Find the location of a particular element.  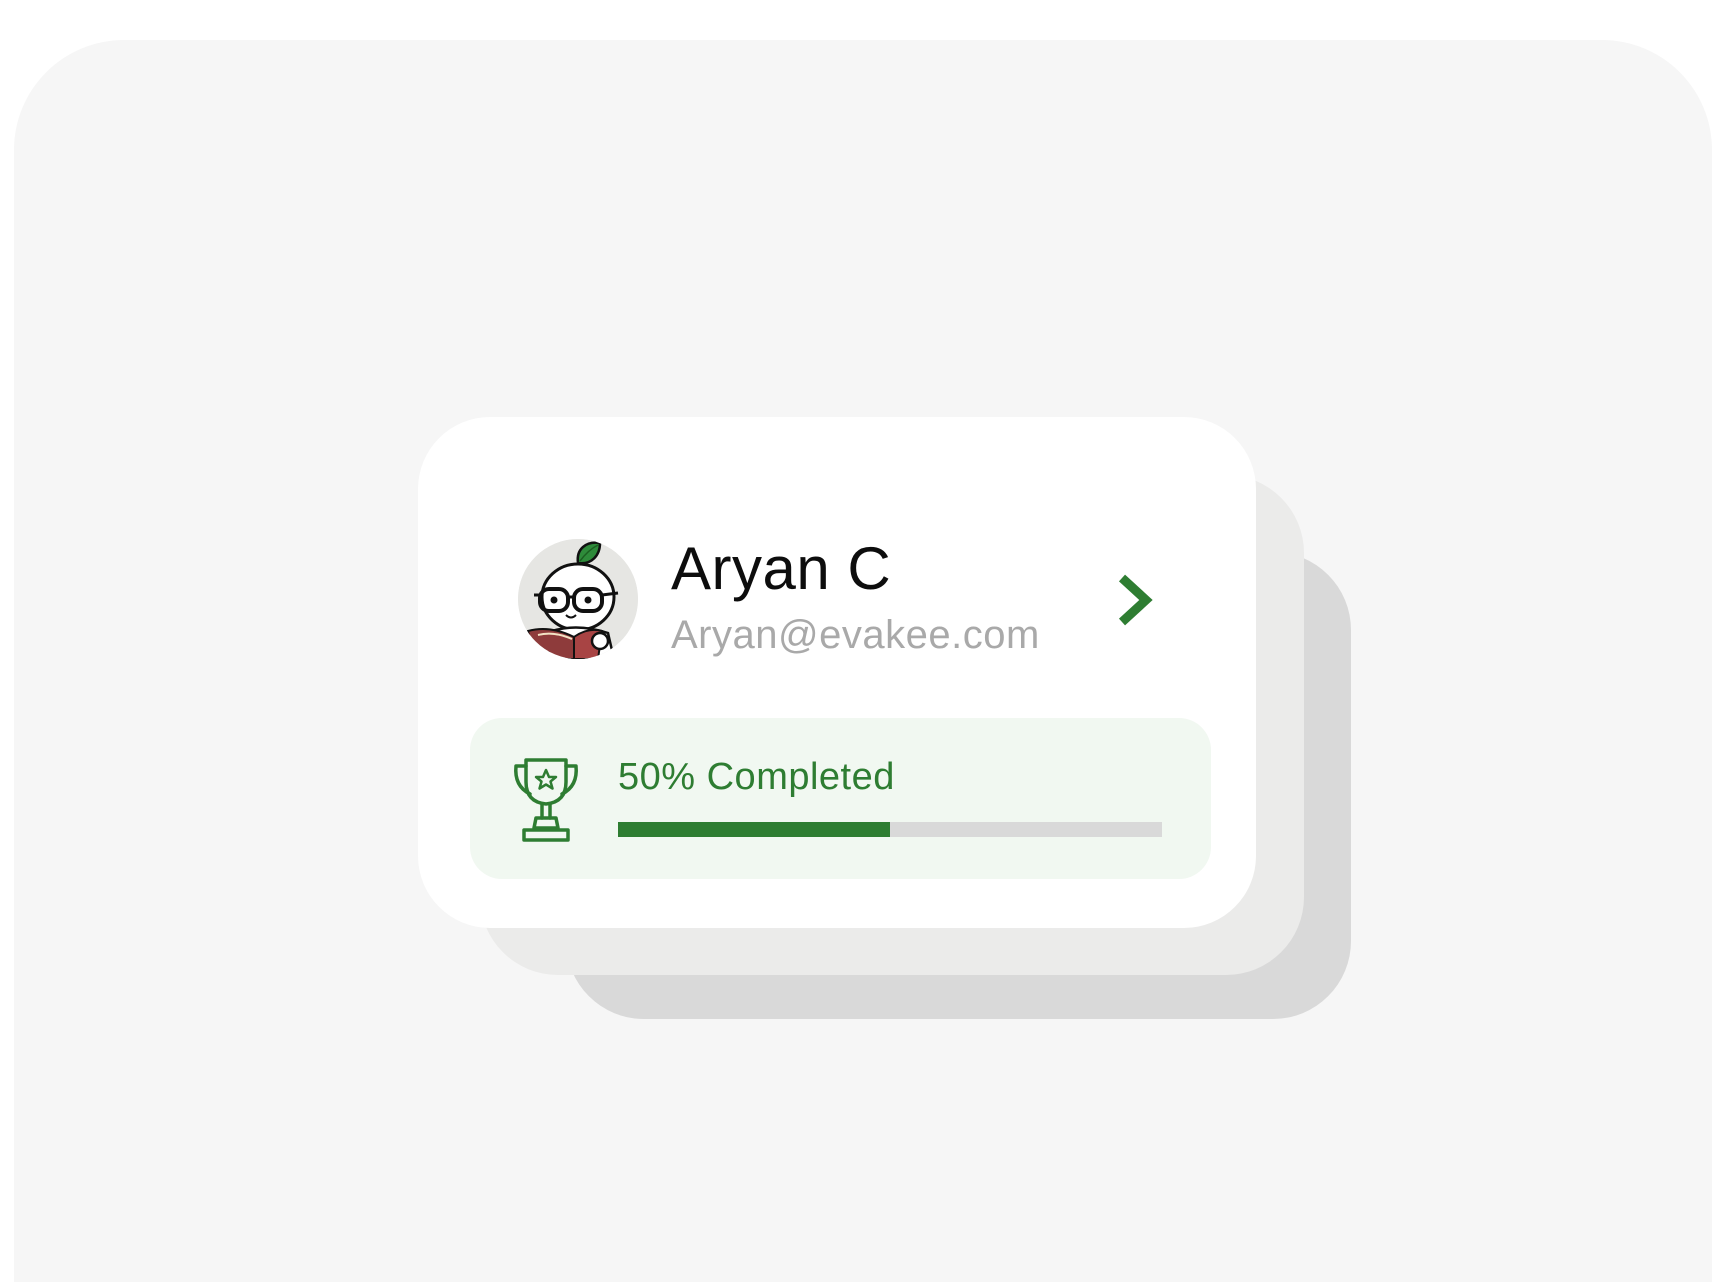

progress-section: 50% Completed is located at coordinates (840, 798).